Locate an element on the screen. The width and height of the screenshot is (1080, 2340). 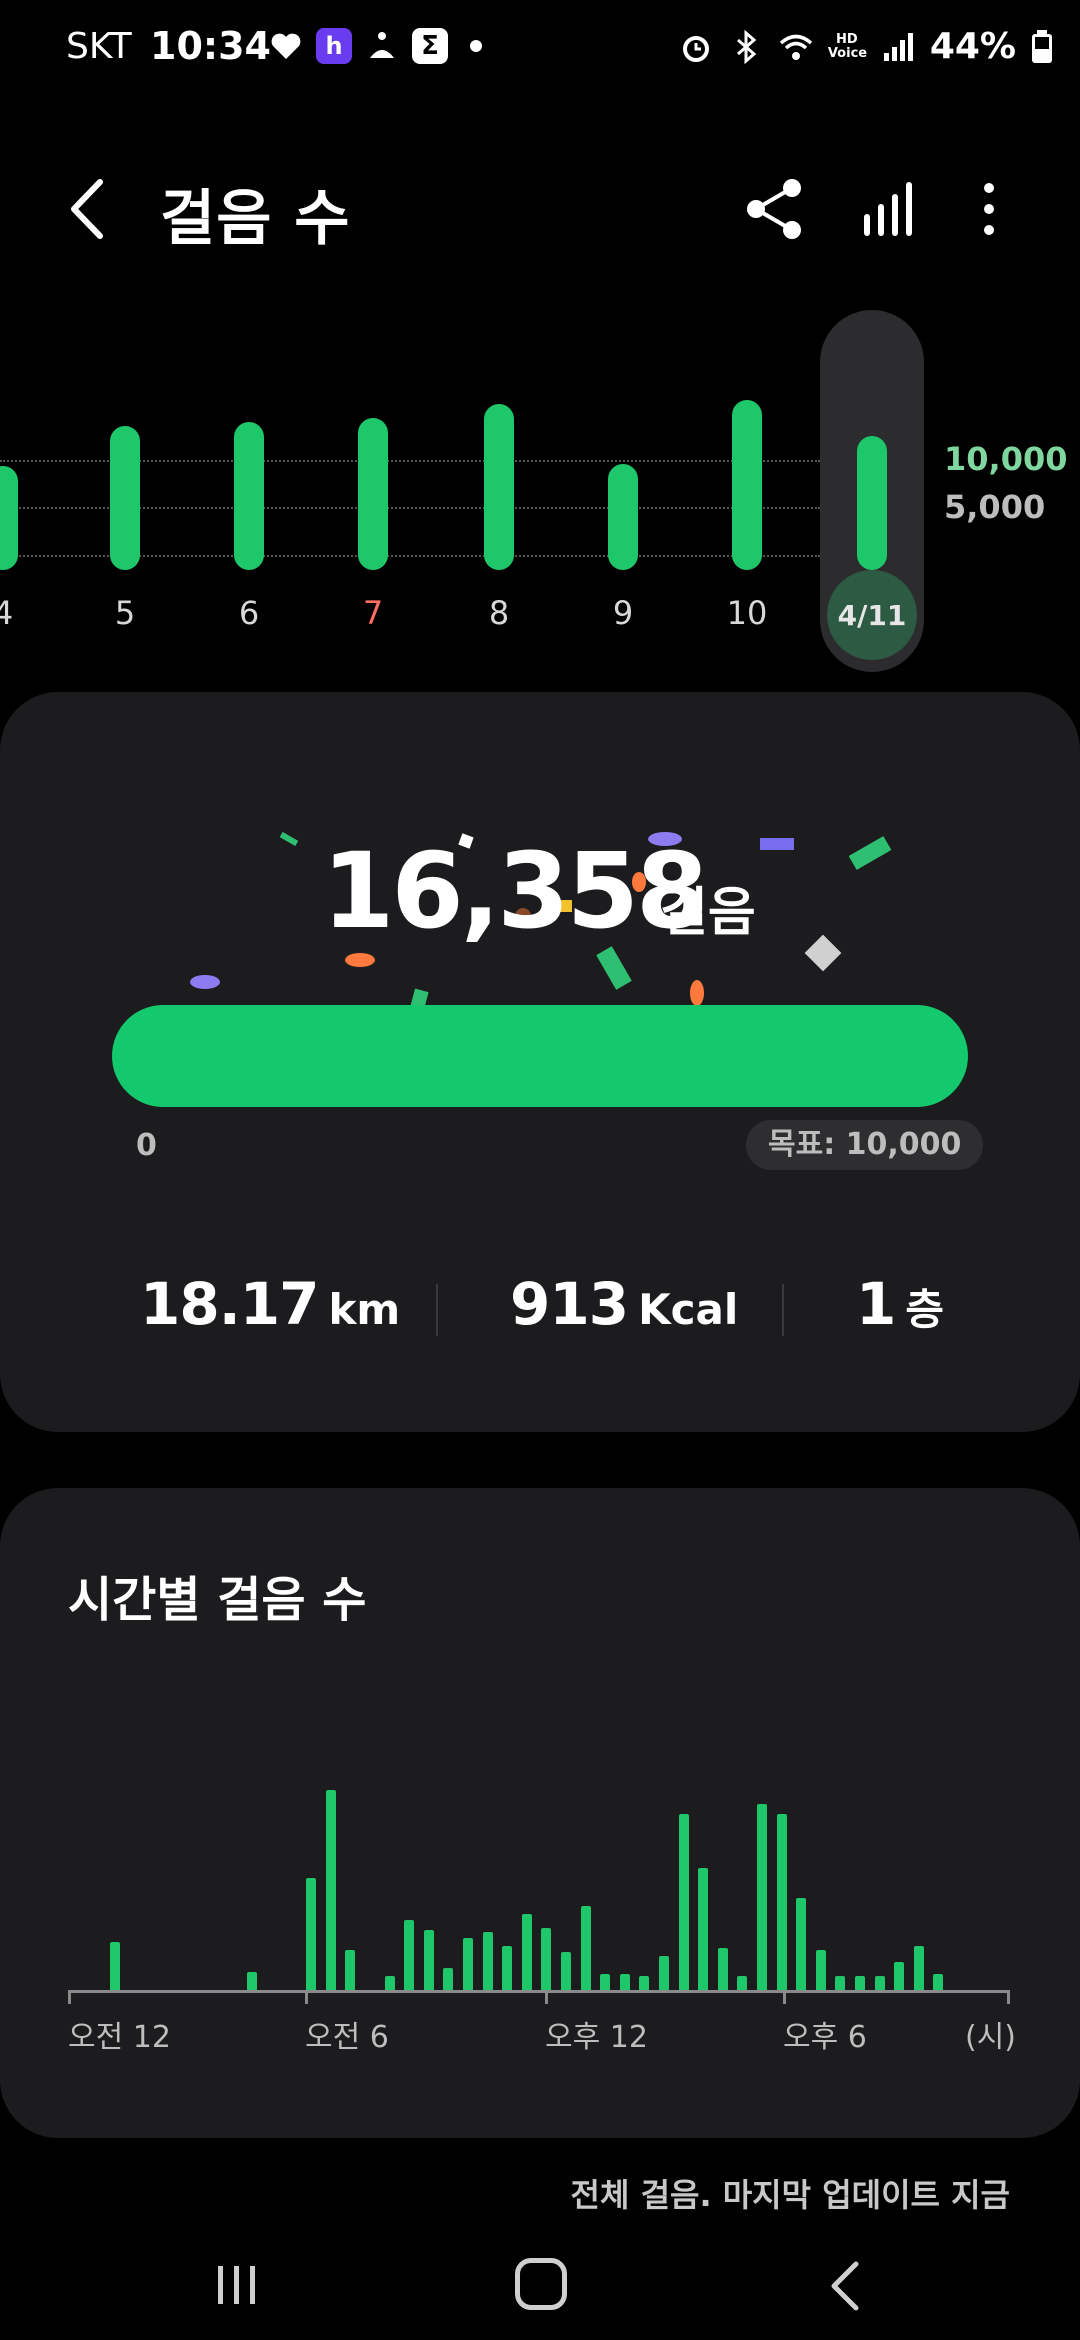
system-nav-bar is located at coordinates (540, 2290).